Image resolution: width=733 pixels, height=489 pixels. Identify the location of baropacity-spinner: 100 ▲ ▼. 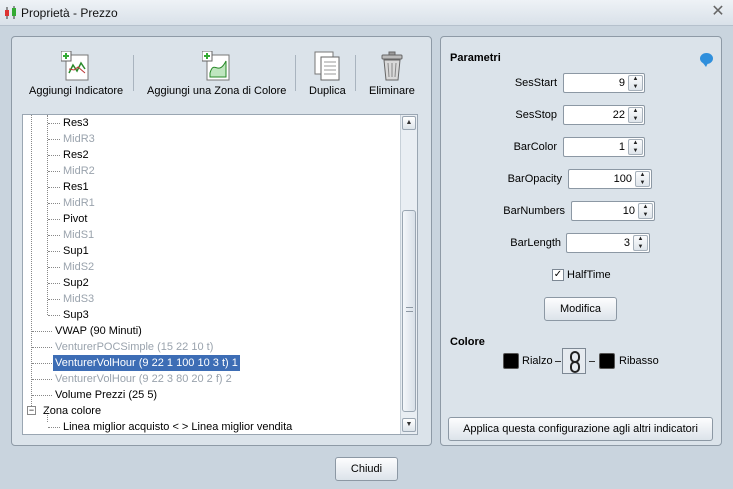
(610, 179).